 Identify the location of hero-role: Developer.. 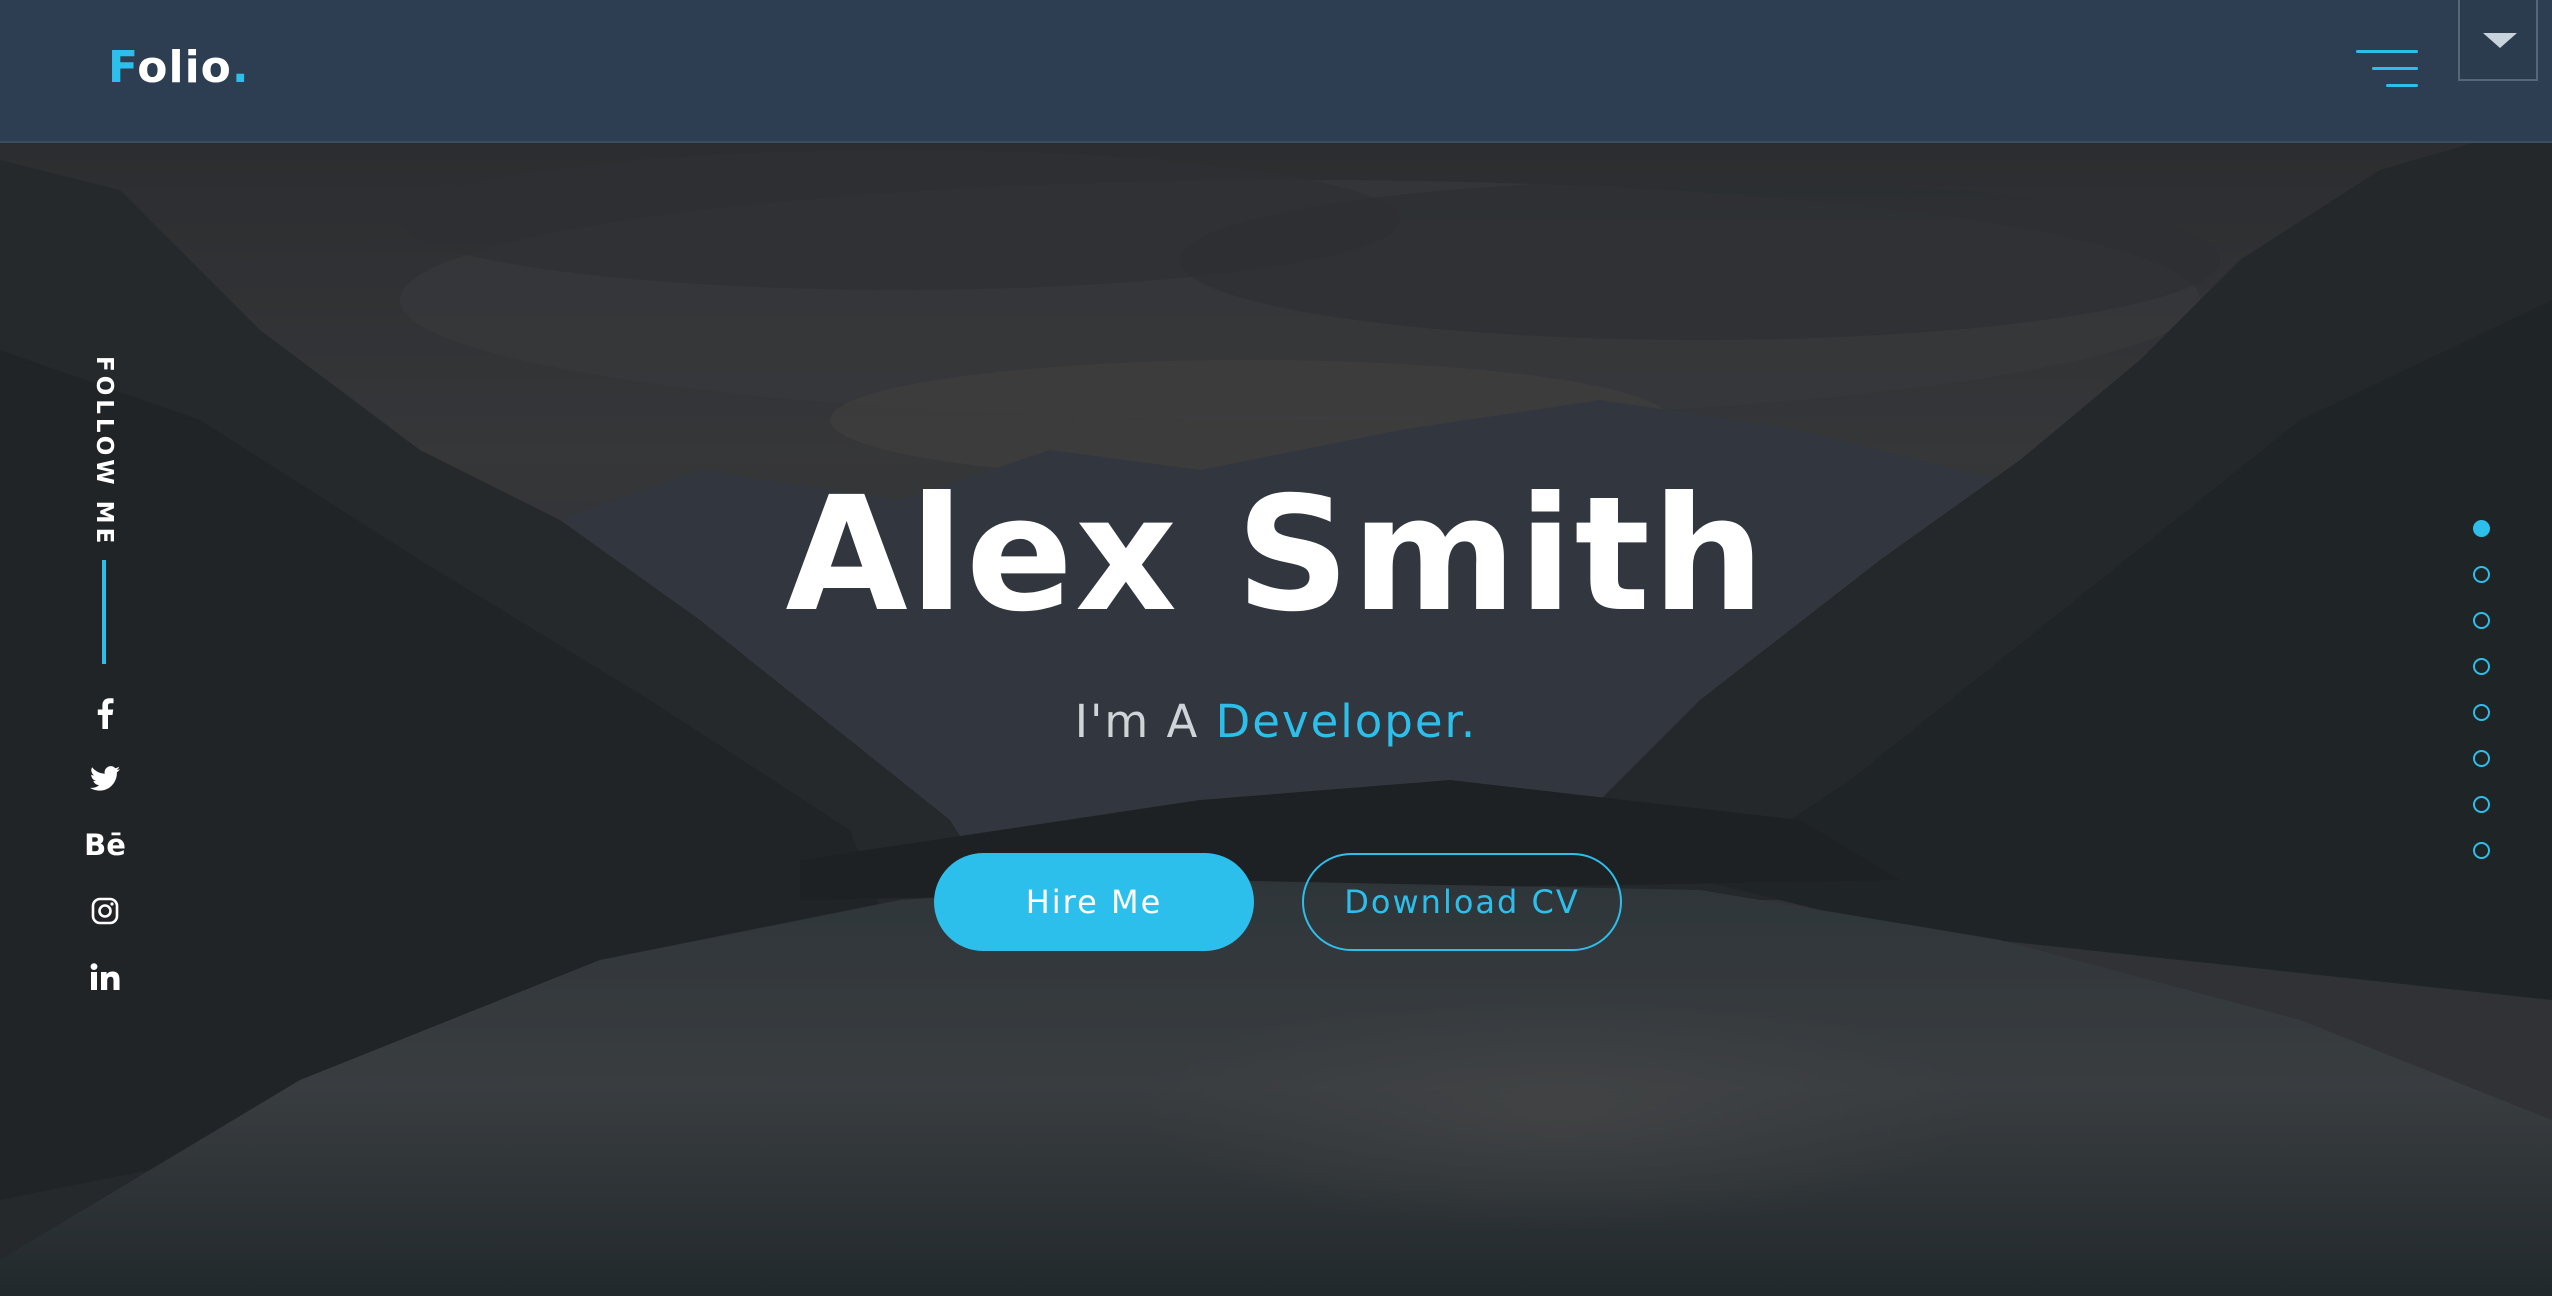
(1346, 721).